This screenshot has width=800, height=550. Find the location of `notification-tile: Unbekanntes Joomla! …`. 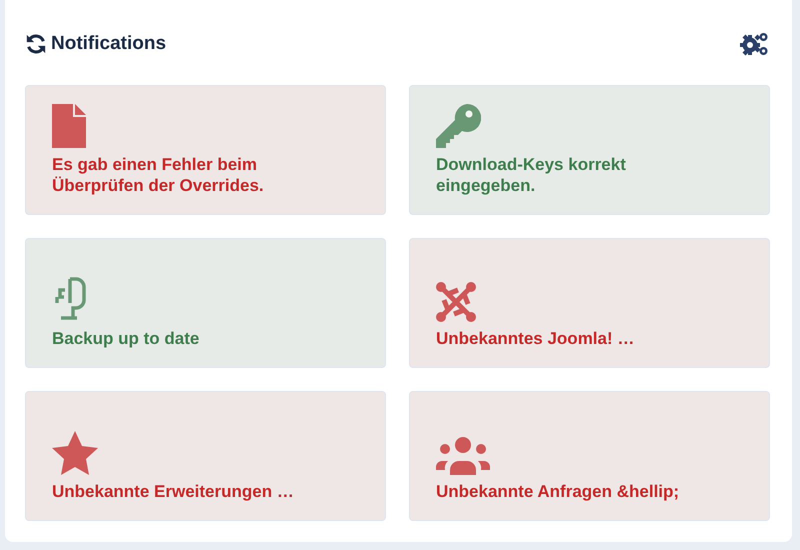

notification-tile: Unbekanntes Joomla! … is located at coordinates (589, 303).